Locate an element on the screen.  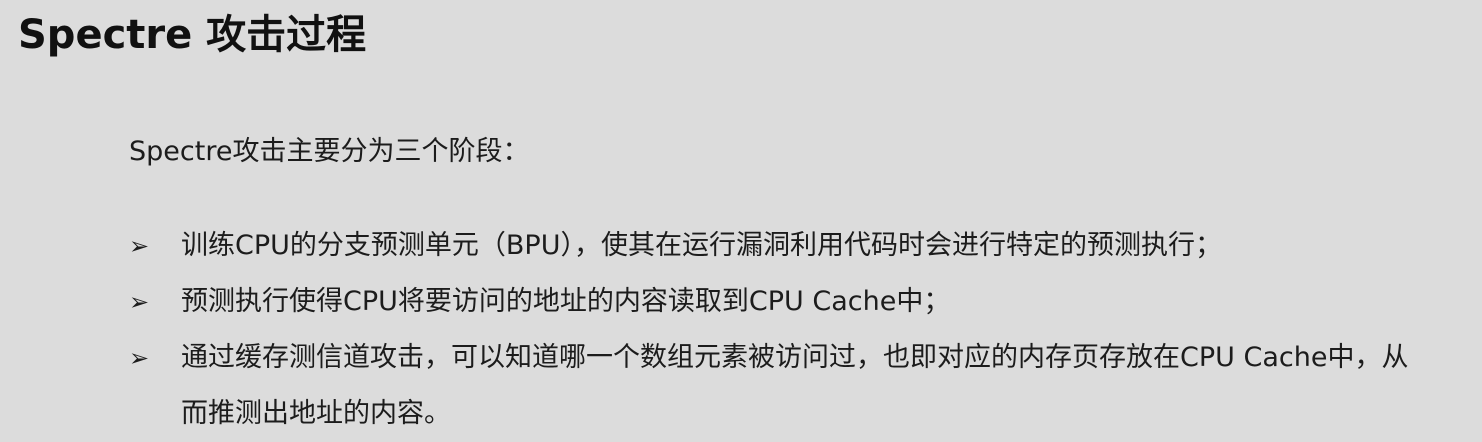
slide-title: Spectre 攻击过程 is located at coordinates (192, 35).